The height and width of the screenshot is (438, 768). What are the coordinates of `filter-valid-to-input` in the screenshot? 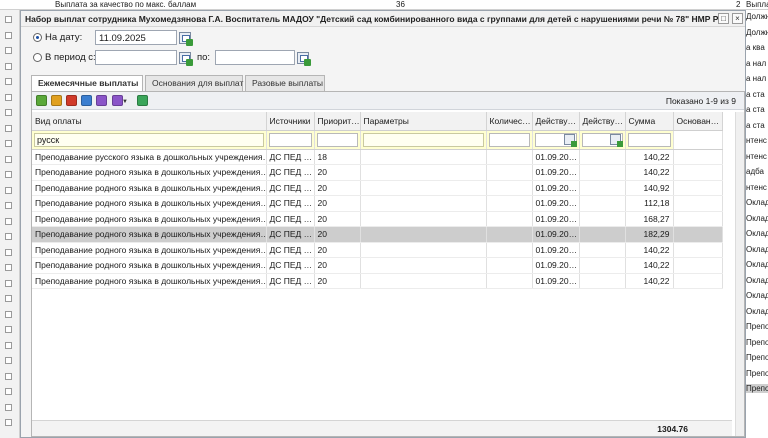 It's located at (602, 139).